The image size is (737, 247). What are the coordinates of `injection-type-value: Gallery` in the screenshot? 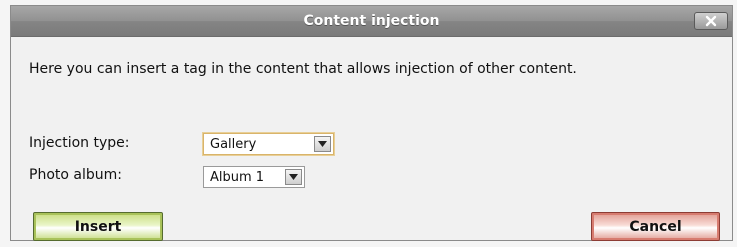 It's located at (233, 144).